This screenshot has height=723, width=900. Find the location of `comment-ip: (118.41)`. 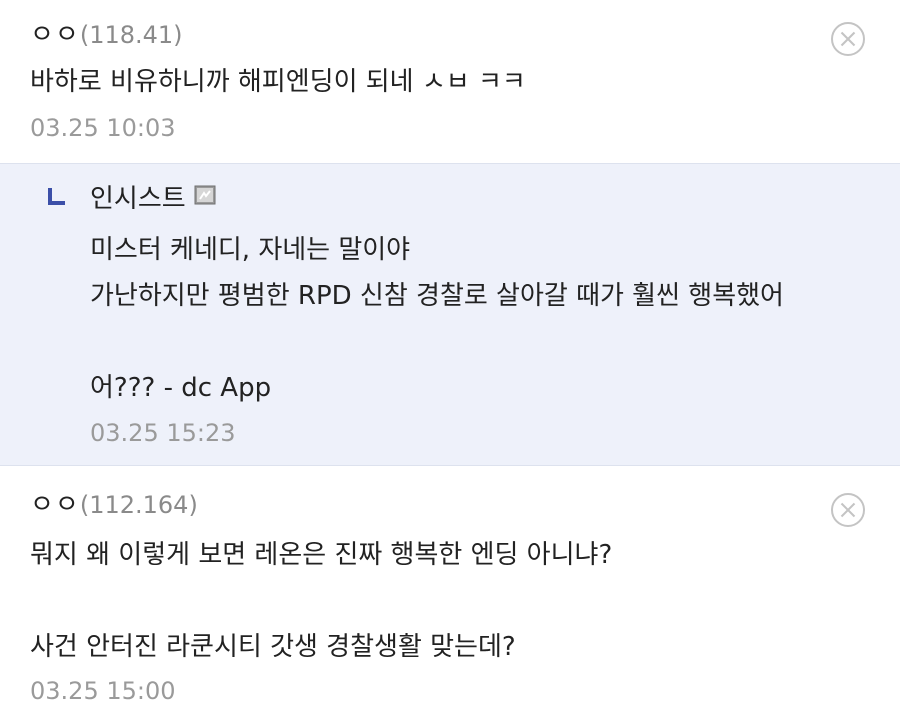

comment-ip: (118.41) is located at coordinates (131, 35).